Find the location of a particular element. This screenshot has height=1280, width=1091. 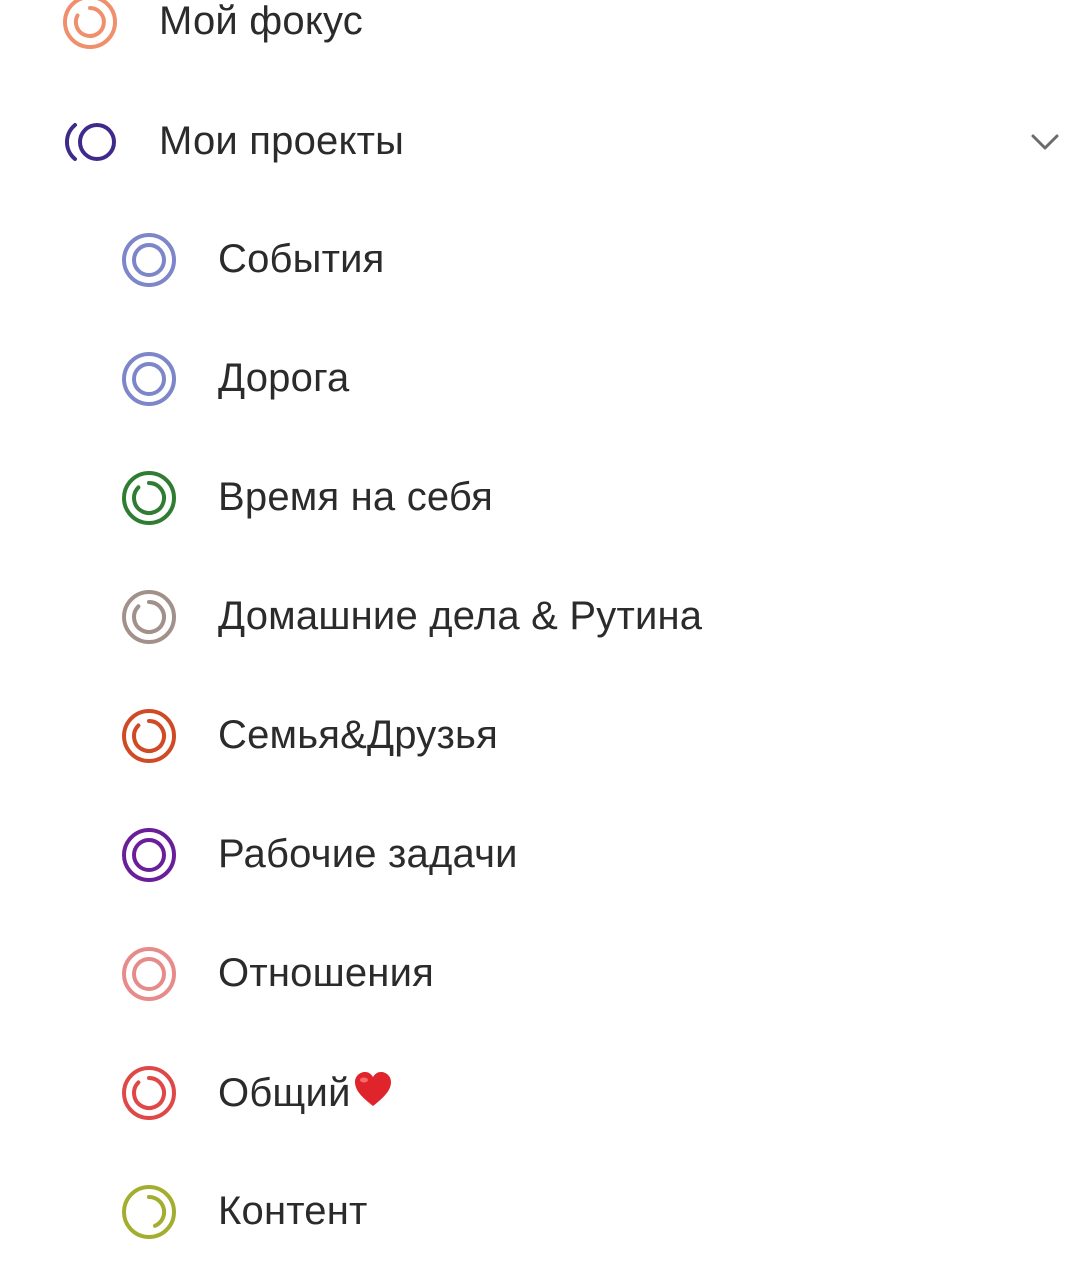

project-item-content: Контент is located at coordinates (545, 1211).